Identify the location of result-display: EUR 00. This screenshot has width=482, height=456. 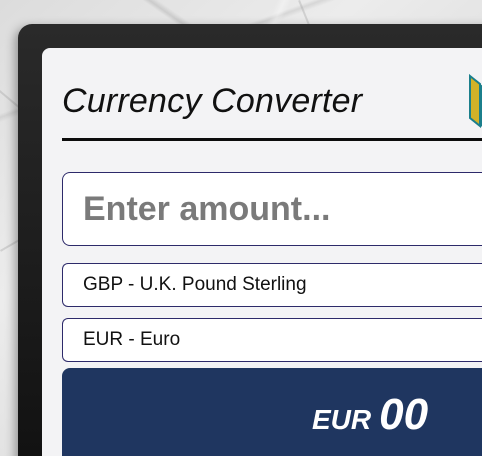
(370, 415).